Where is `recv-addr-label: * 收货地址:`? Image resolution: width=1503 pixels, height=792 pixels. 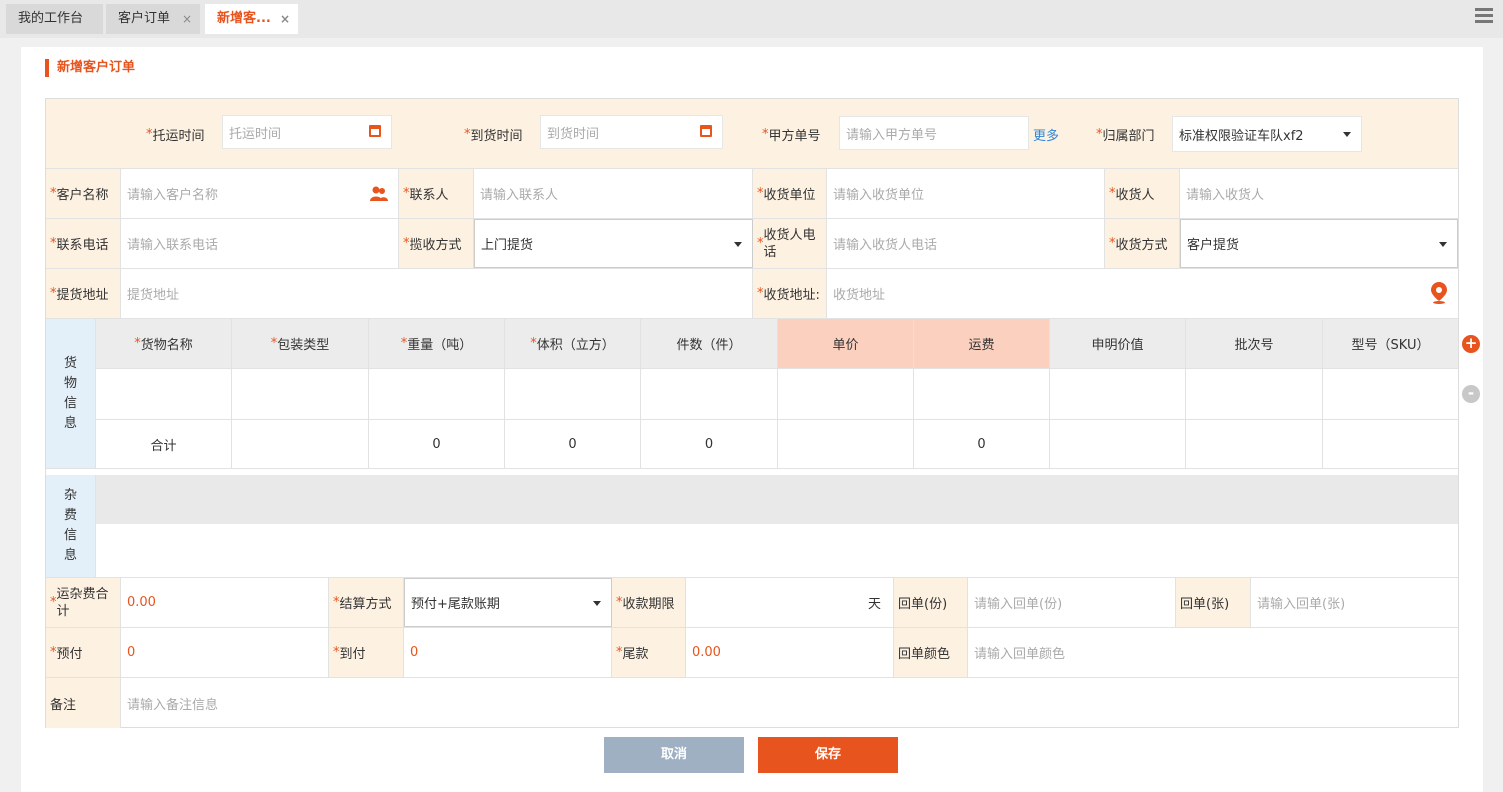 recv-addr-label: * 收货地址: is located at coordinates (790, 293).